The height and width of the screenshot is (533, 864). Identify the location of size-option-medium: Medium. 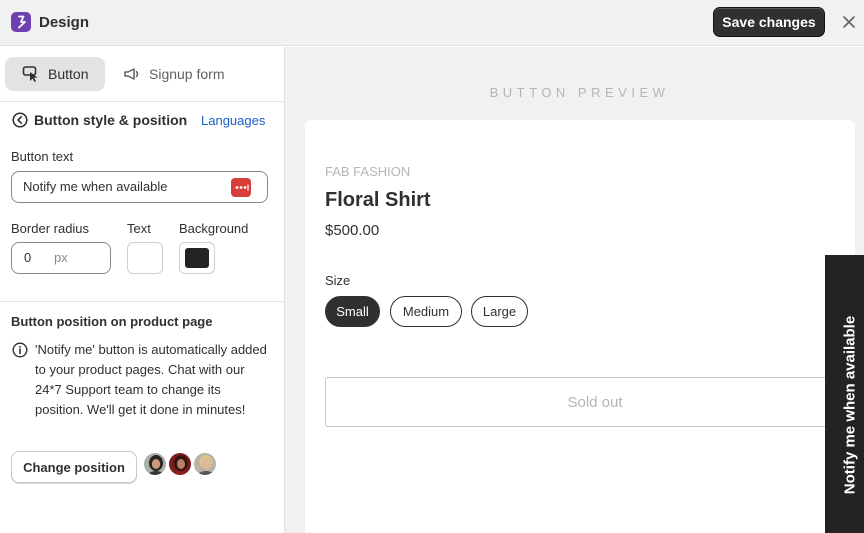
(426, 311).